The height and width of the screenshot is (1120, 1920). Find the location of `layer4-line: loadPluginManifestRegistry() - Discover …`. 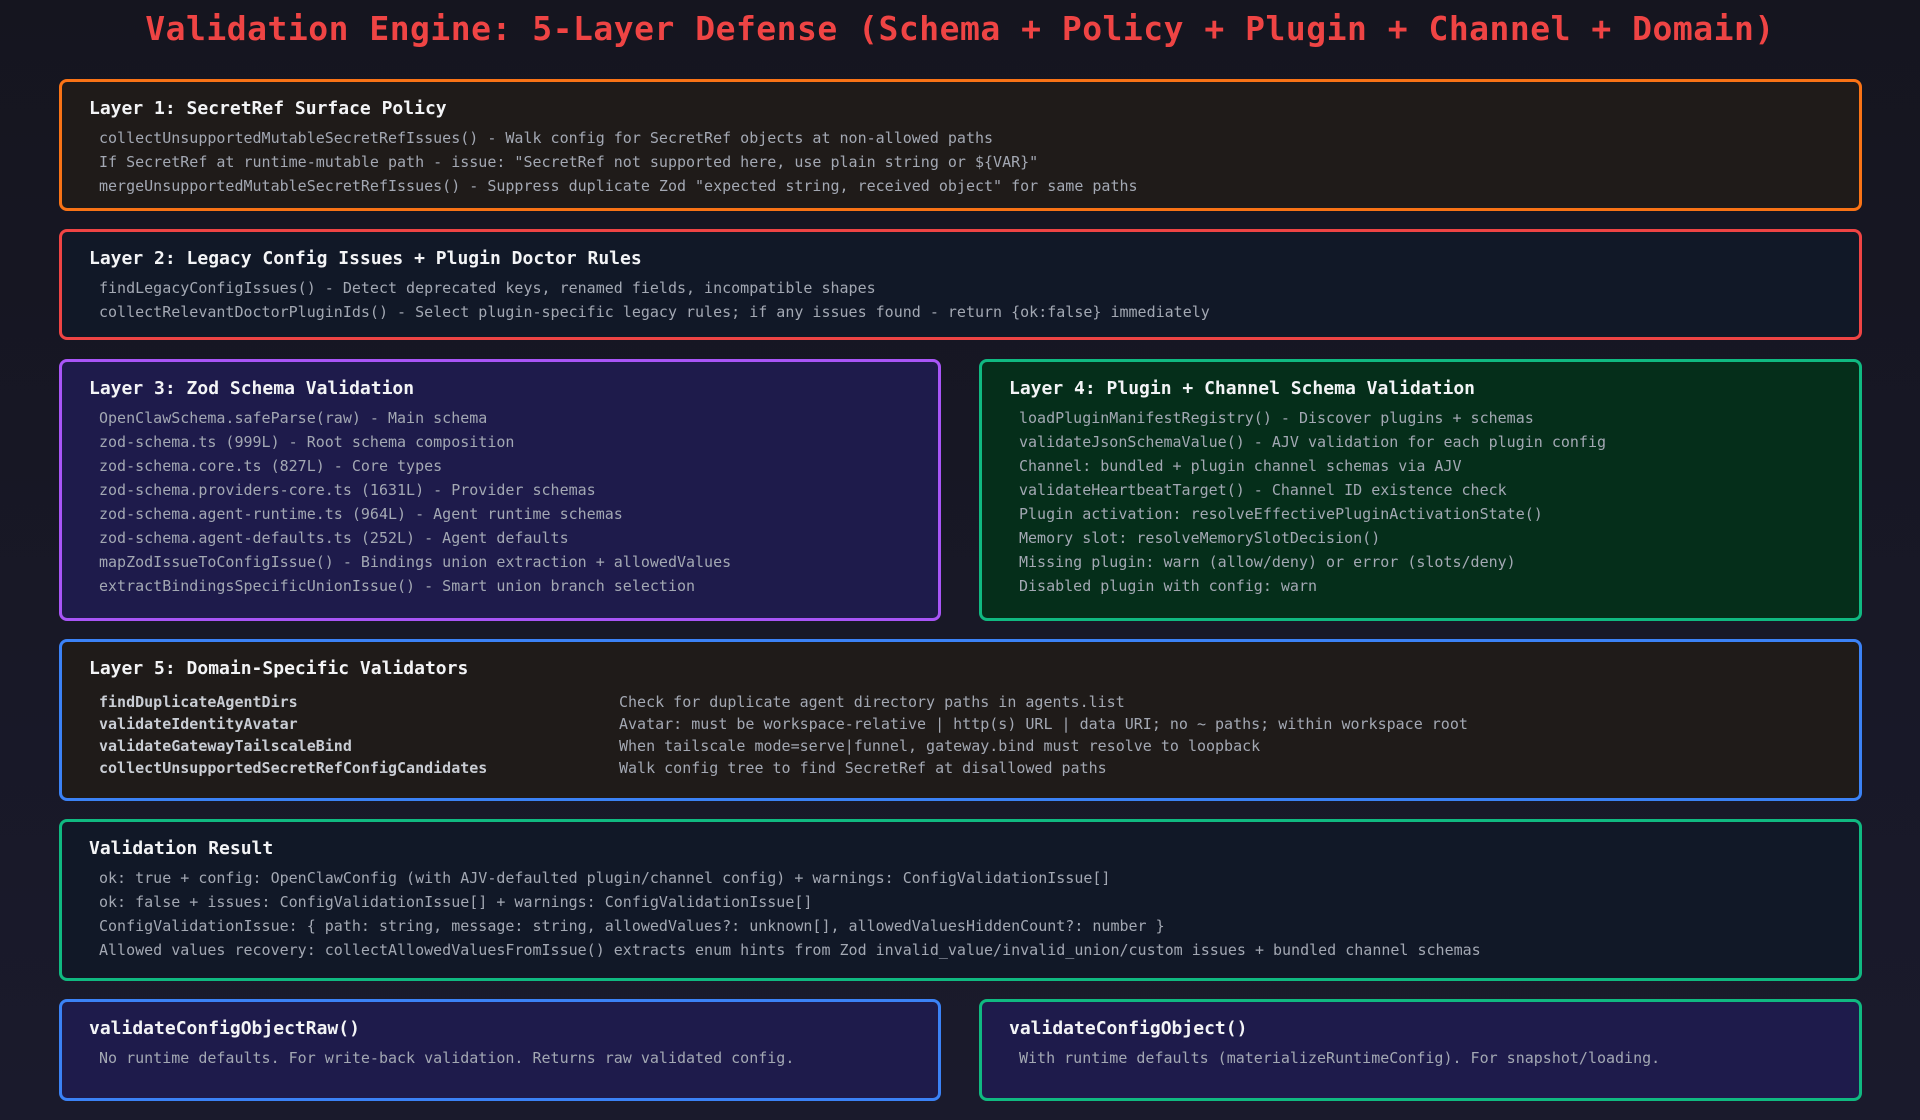

layer4-line: loadPluginManifestRegistry() - Discover … is located at coordinates (1276, 418).